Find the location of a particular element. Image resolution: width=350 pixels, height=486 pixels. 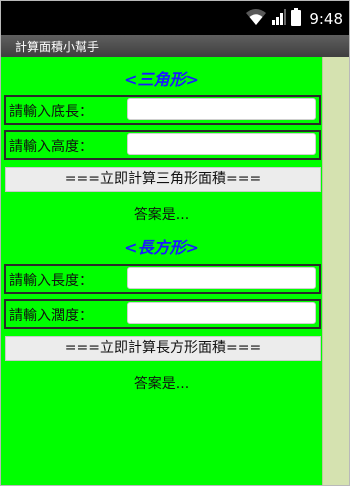

triangle-base-label: 請輸入底長： is located at coordinates (51, 112).